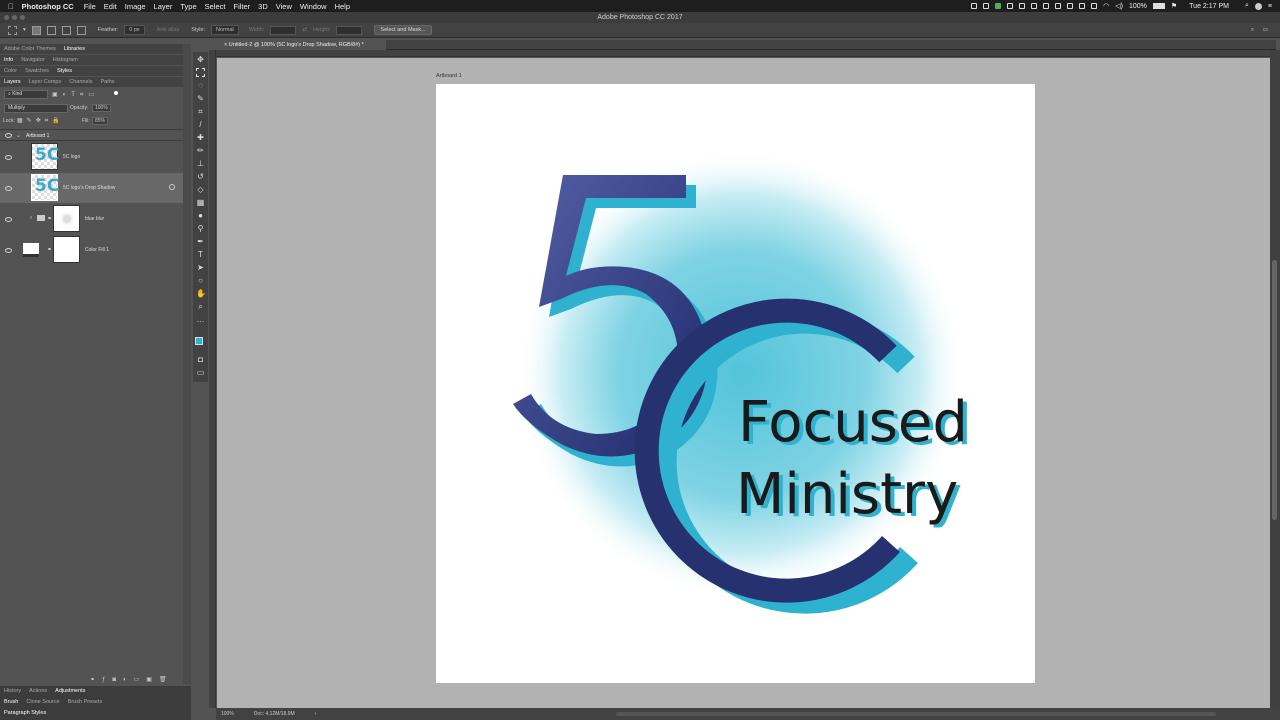  Describe the element at coordinates (18, 135) in the screenshot. I see `chevron-down-icon: ⌄` at that location.